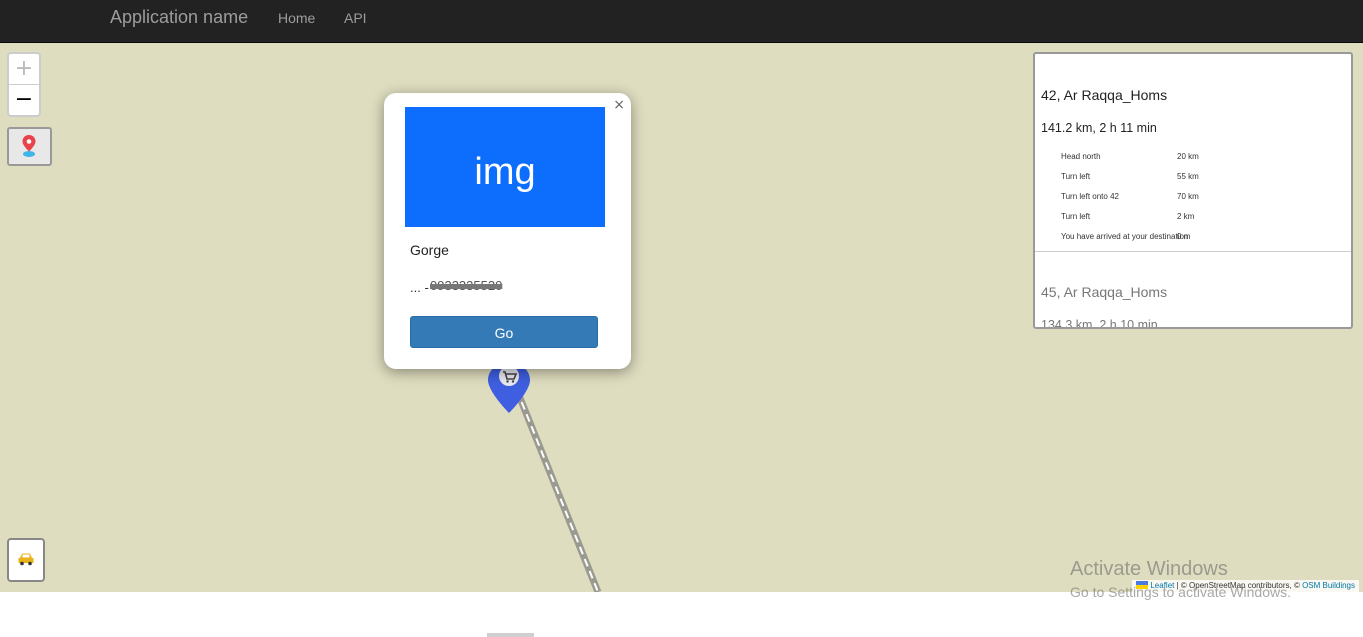  What do you see at coordinates (504, 332) in the screenshot?
I see `go-button: Go` at bounding box center [504, 332].